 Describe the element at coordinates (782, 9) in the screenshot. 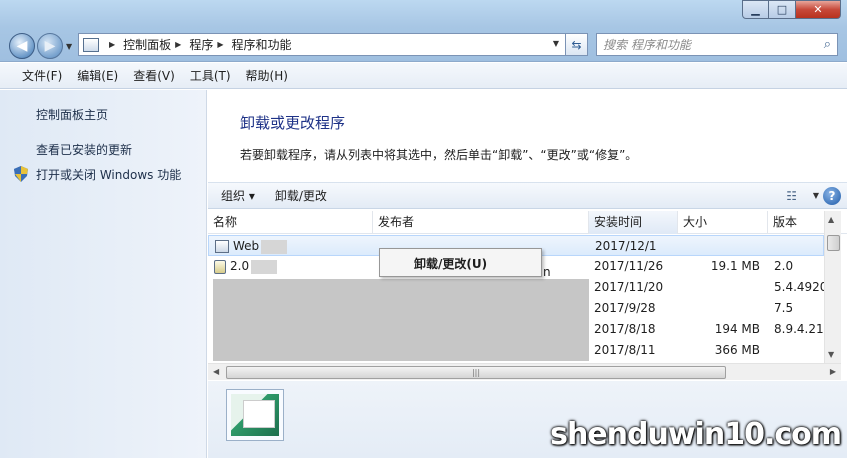

I see `maximize-button: □` at that location.